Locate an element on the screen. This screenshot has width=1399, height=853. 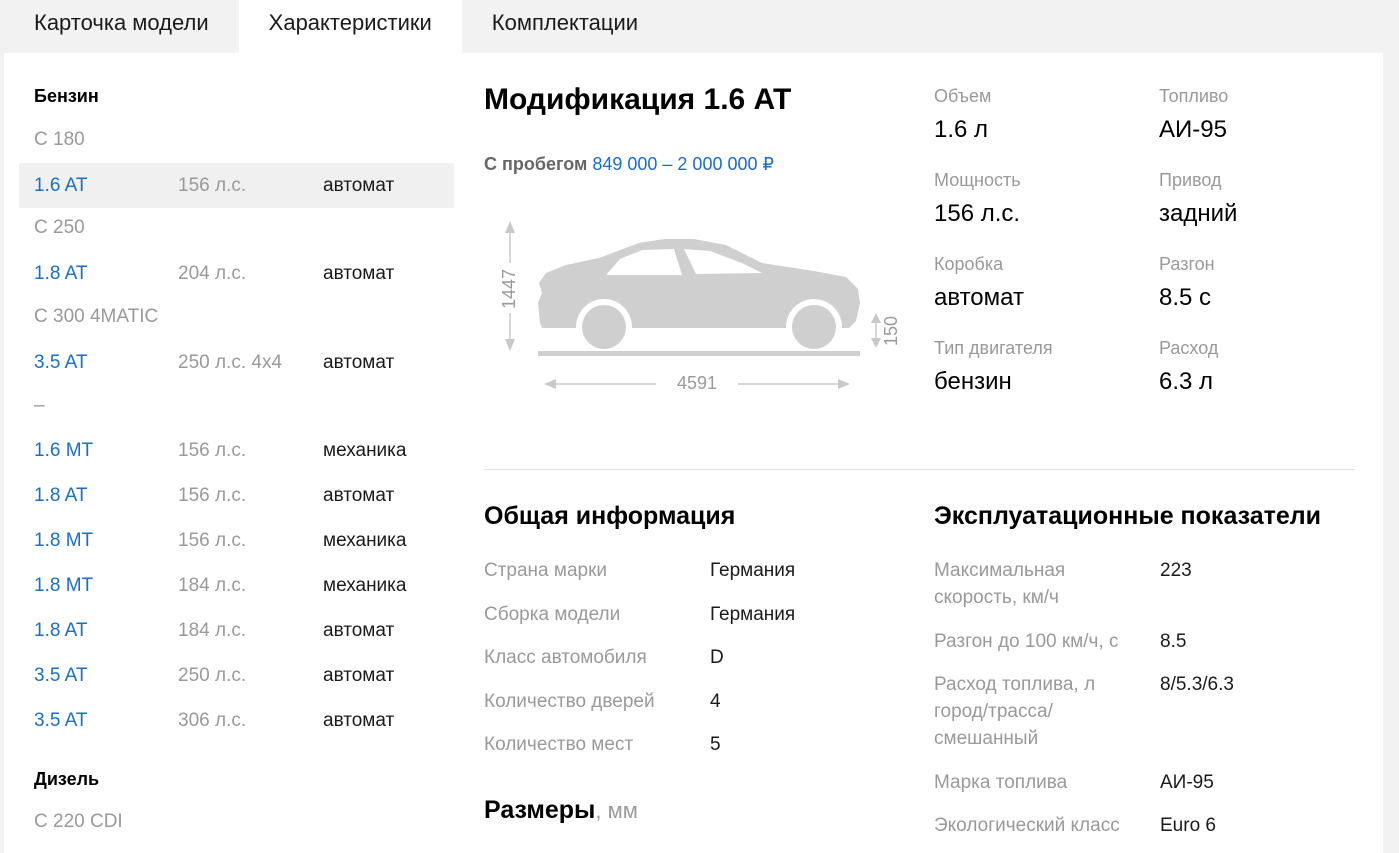
petrol-heading: Бензин is located at coordinates (66, 96).